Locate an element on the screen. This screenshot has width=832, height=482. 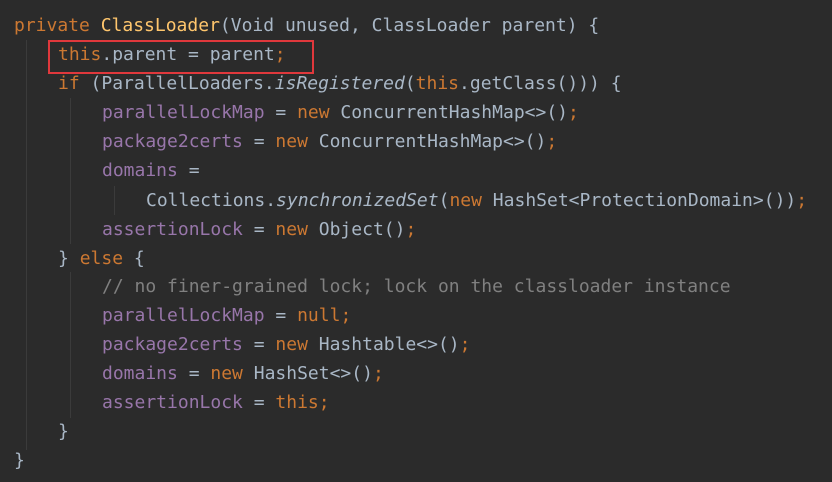
code-text: Collections. is located at coordinates (211, 200).